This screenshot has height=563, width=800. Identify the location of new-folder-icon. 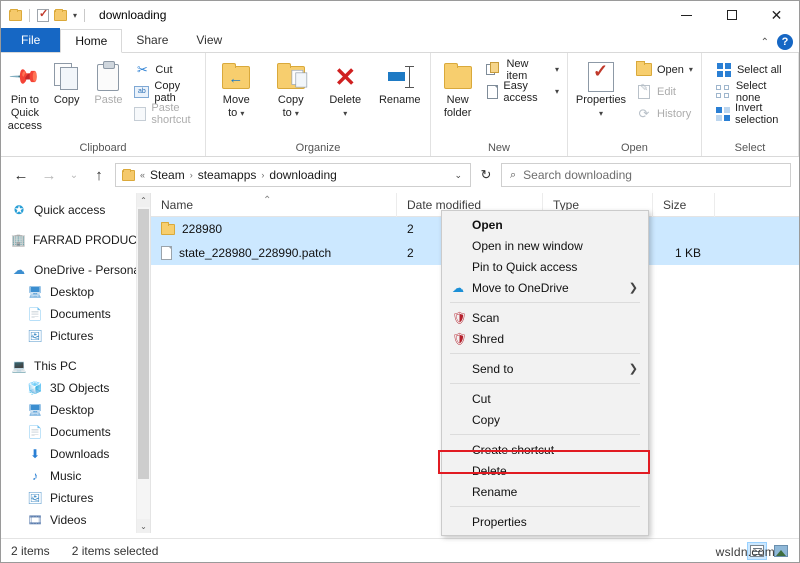
(60, 14).